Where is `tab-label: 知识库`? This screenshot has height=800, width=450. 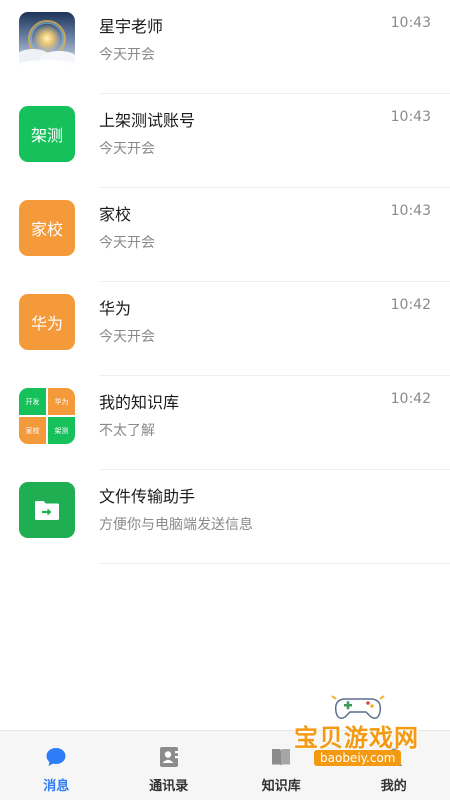 tab-label: 知识库 is located at coordinates (281, 786).